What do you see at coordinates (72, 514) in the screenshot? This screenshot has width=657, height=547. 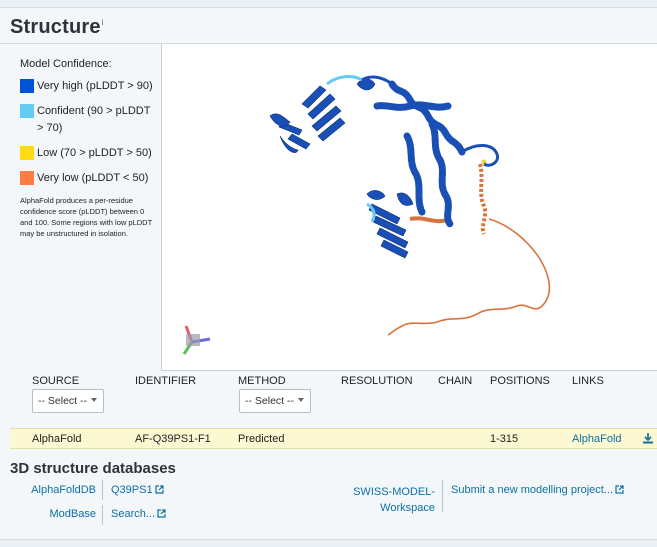 I see `db-name-modbase: ModBase` at bounding box center [72, 514].